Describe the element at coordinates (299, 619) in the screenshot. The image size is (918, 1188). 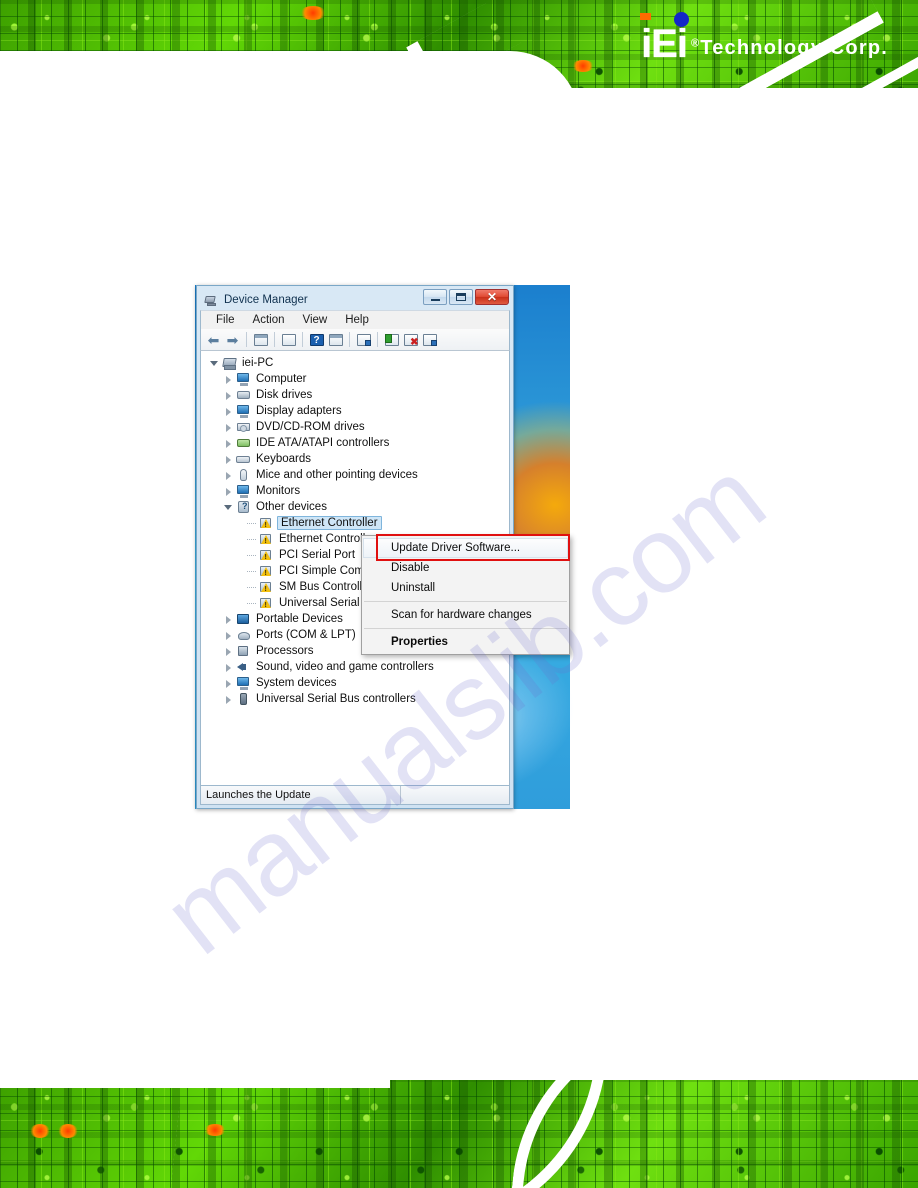
I see `tree-item-label: Portable Devices` at that location.